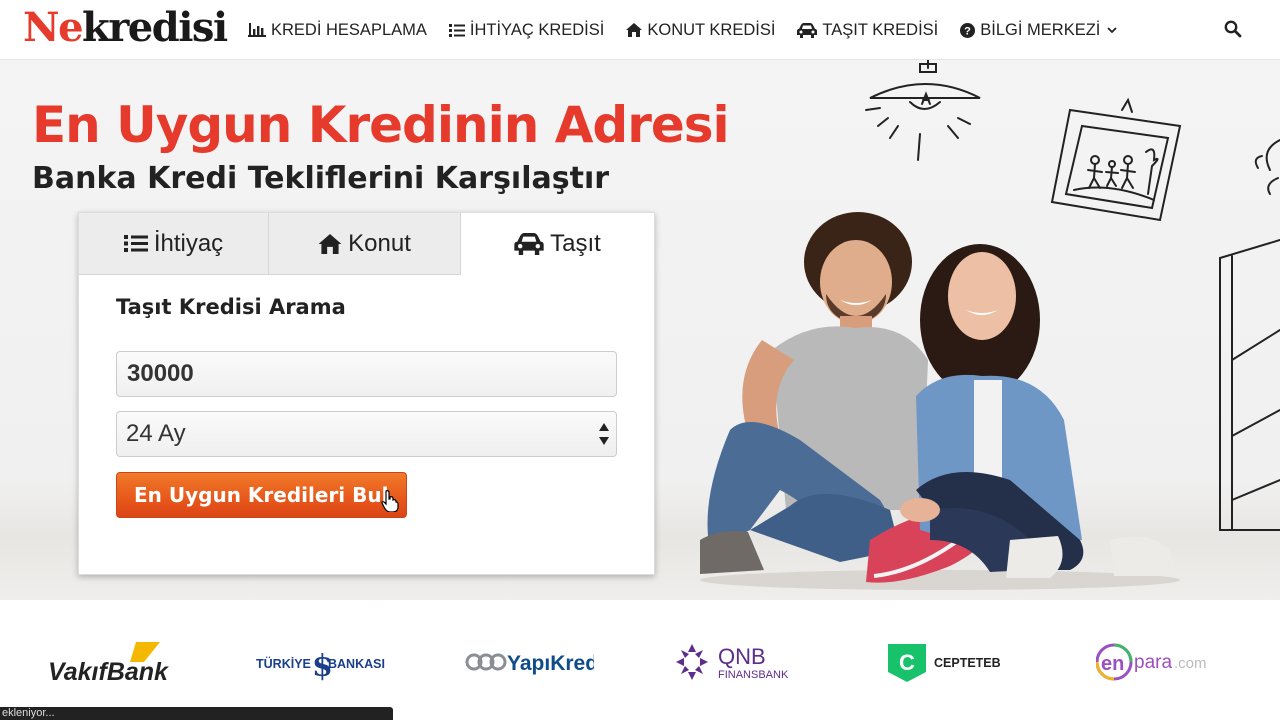  I want to click on loan-term-select: 24 Ay, so click(366, 434).